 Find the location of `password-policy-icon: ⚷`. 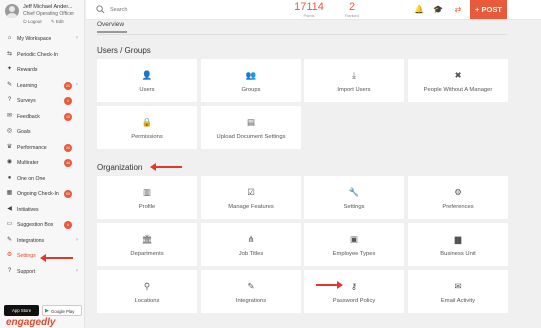

password-policy-icon: ⚷ is located at coordinates (354, 286).